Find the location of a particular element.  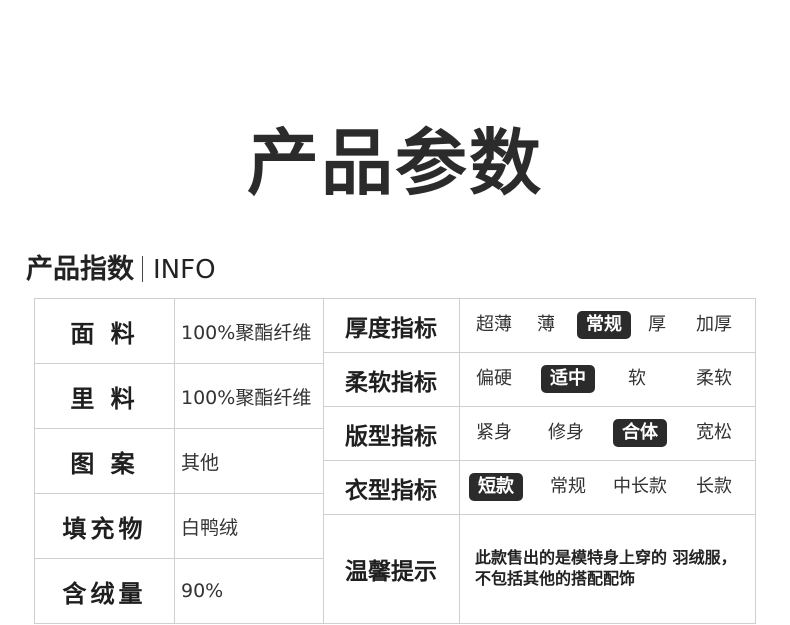

indicator-option-selected: 短款 is located at coordinates (496, 487).